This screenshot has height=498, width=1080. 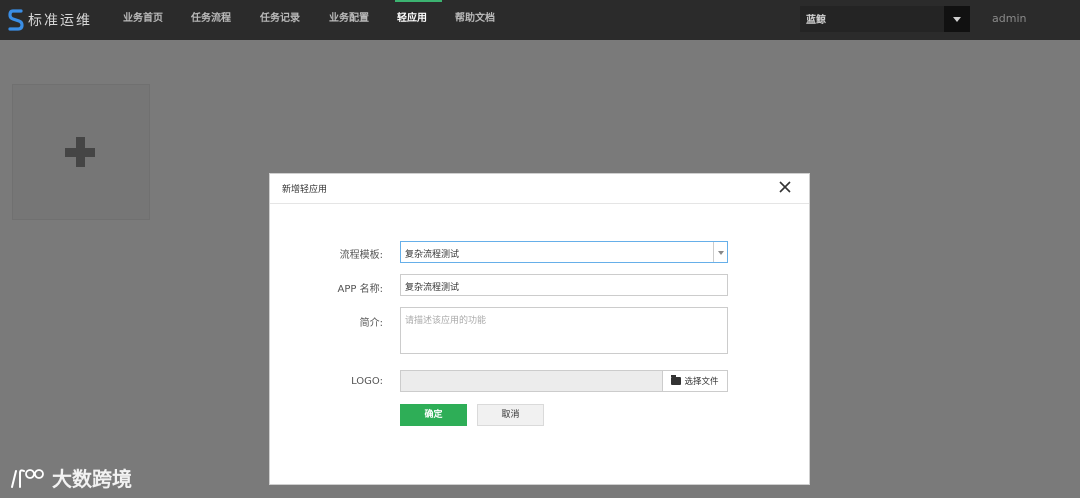 I want to click on template-label: 流程模板:, so click(x=361, y=255).